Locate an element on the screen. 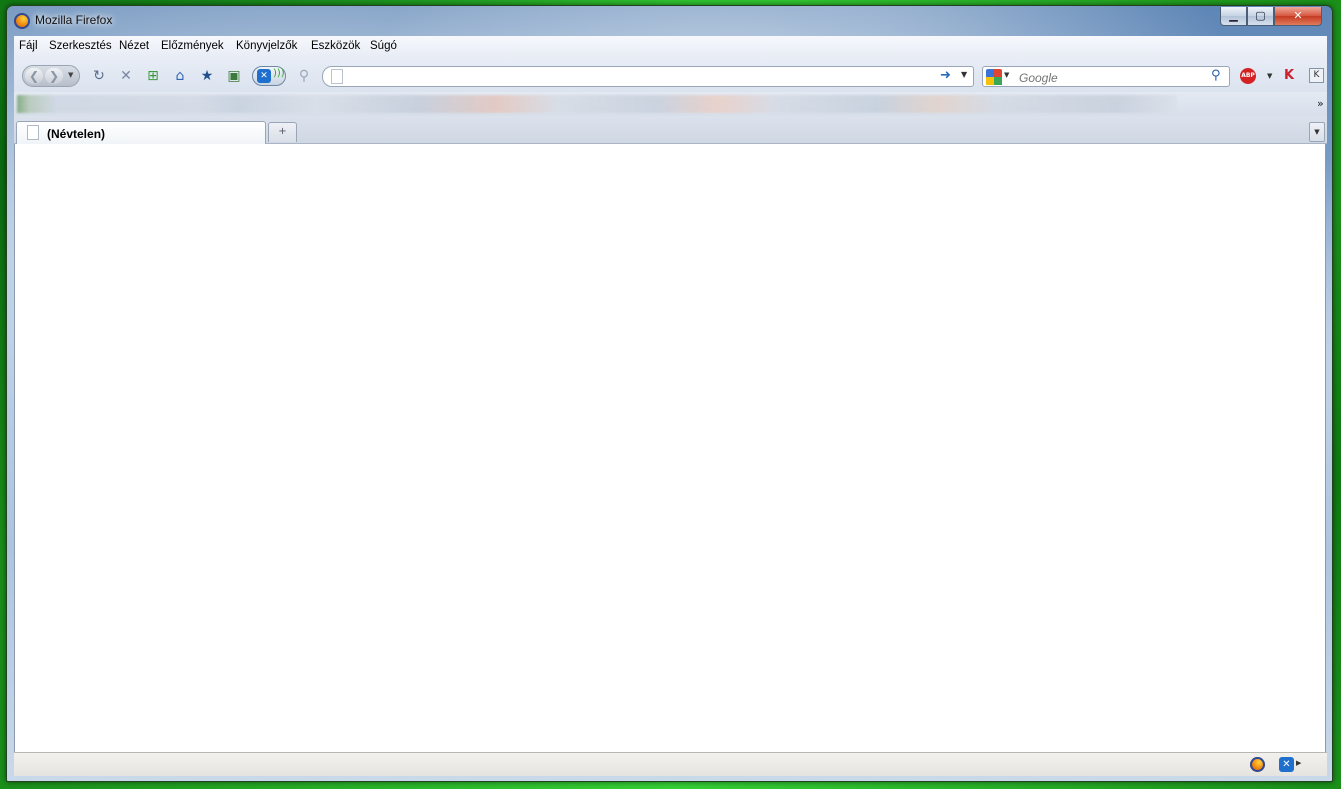 The height and width of the screenshot is (789, 1341). menu-history: Előzmények is located at coordinates (192, 46).